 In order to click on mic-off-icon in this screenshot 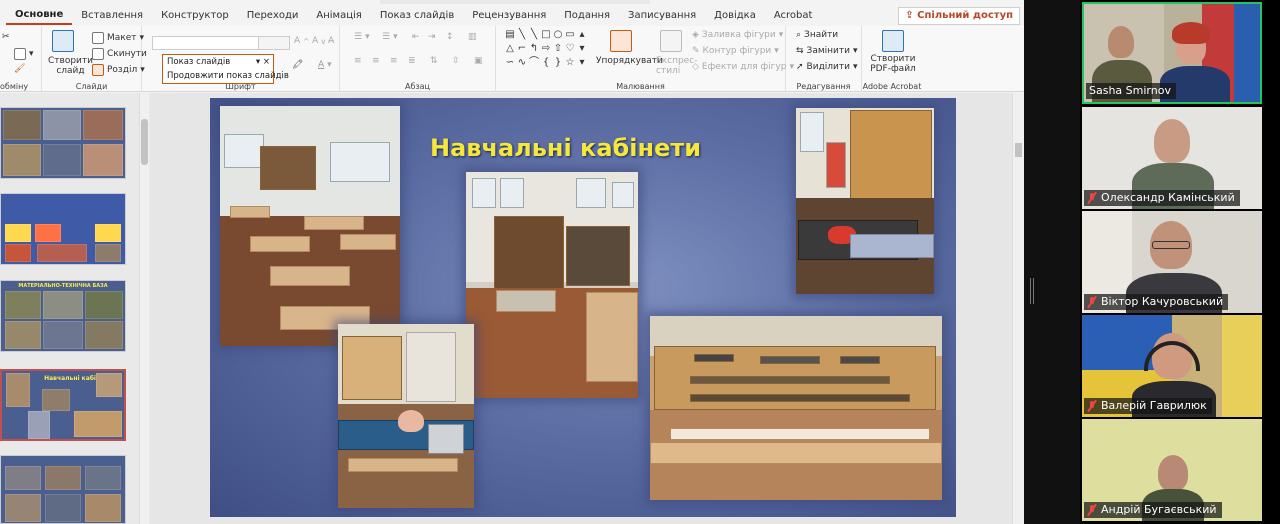, I will do `click(1092, 406)`.